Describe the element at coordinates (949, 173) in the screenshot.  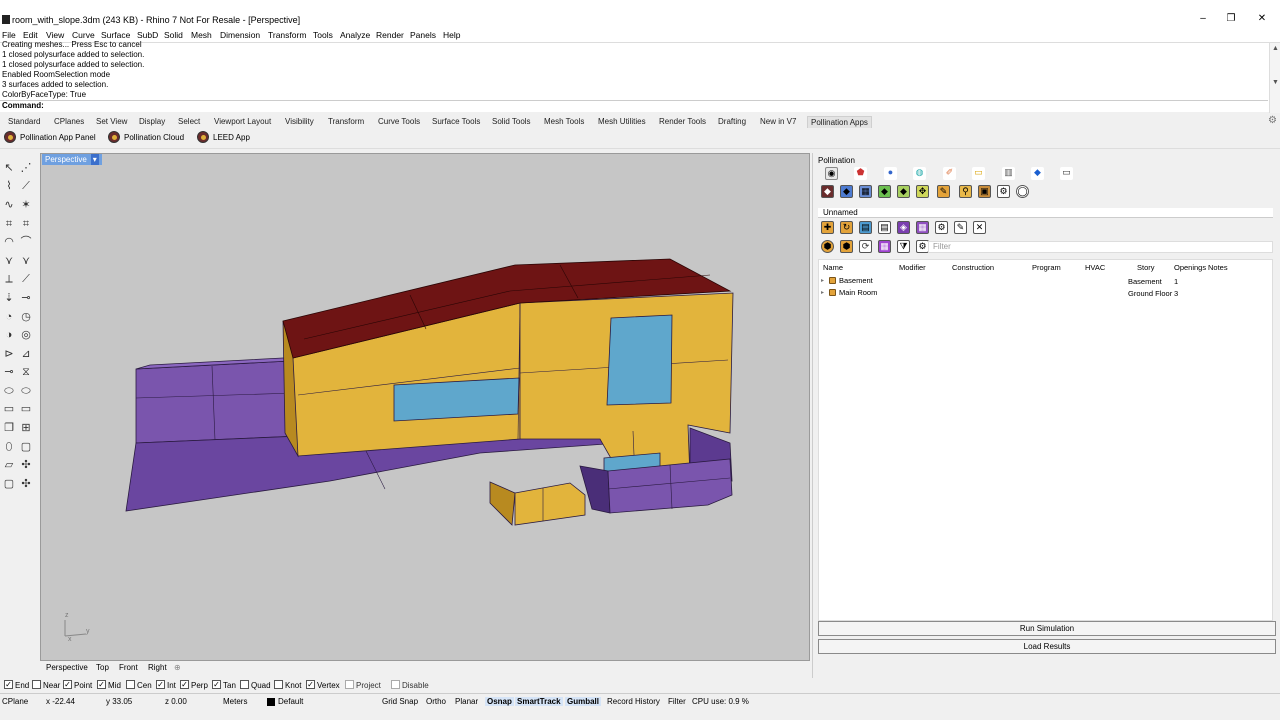
I see `paint-tab-icon: ✐` at that location.